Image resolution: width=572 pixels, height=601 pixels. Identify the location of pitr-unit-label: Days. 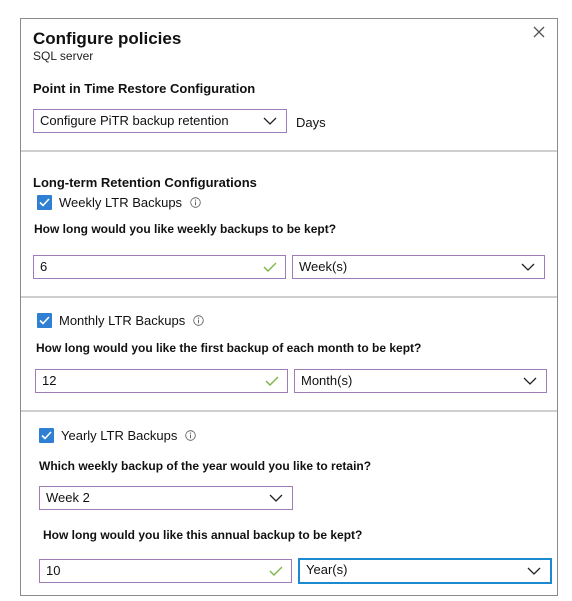
(311, 122).